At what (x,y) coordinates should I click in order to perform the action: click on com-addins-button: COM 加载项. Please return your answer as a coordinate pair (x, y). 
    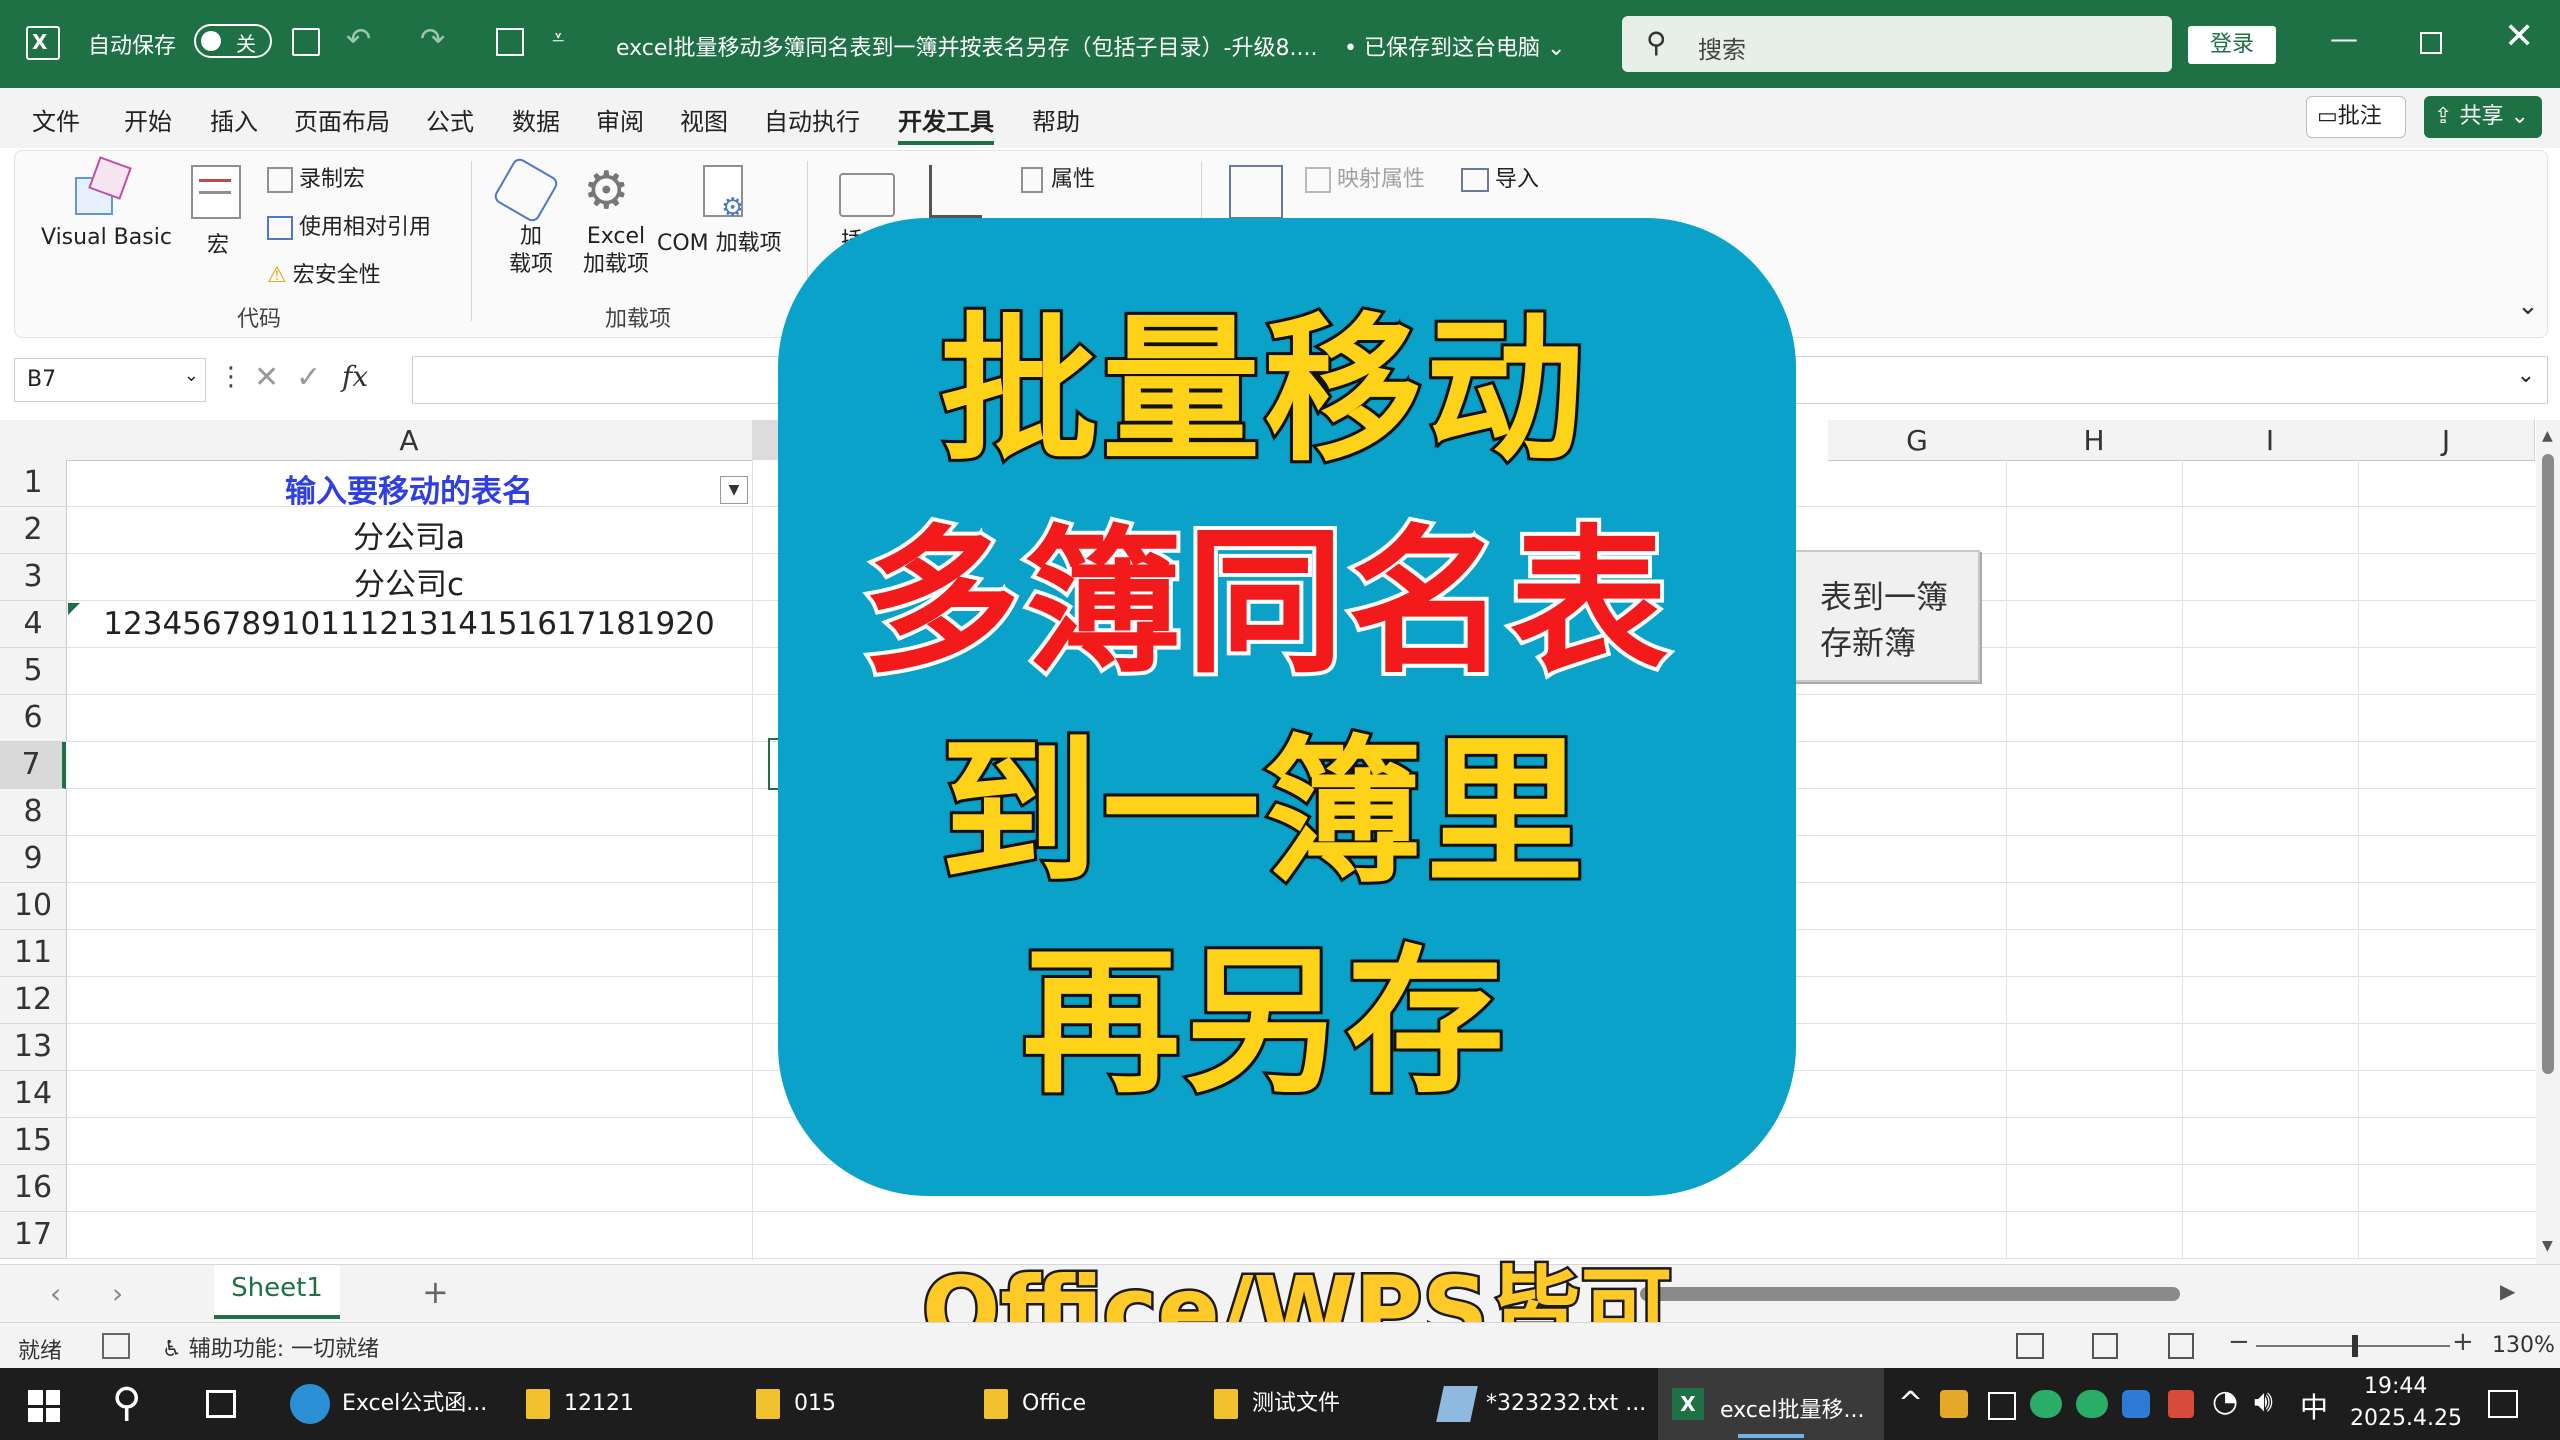
    Looking at the image, I should click on (719, 241).